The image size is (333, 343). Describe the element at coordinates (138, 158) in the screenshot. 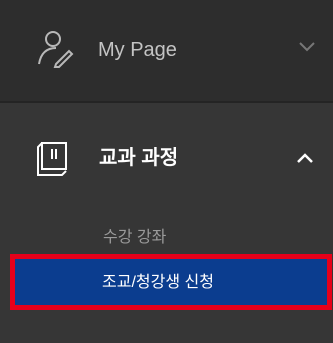

I see `sidebar-item-course: 교과 과정` at that location.